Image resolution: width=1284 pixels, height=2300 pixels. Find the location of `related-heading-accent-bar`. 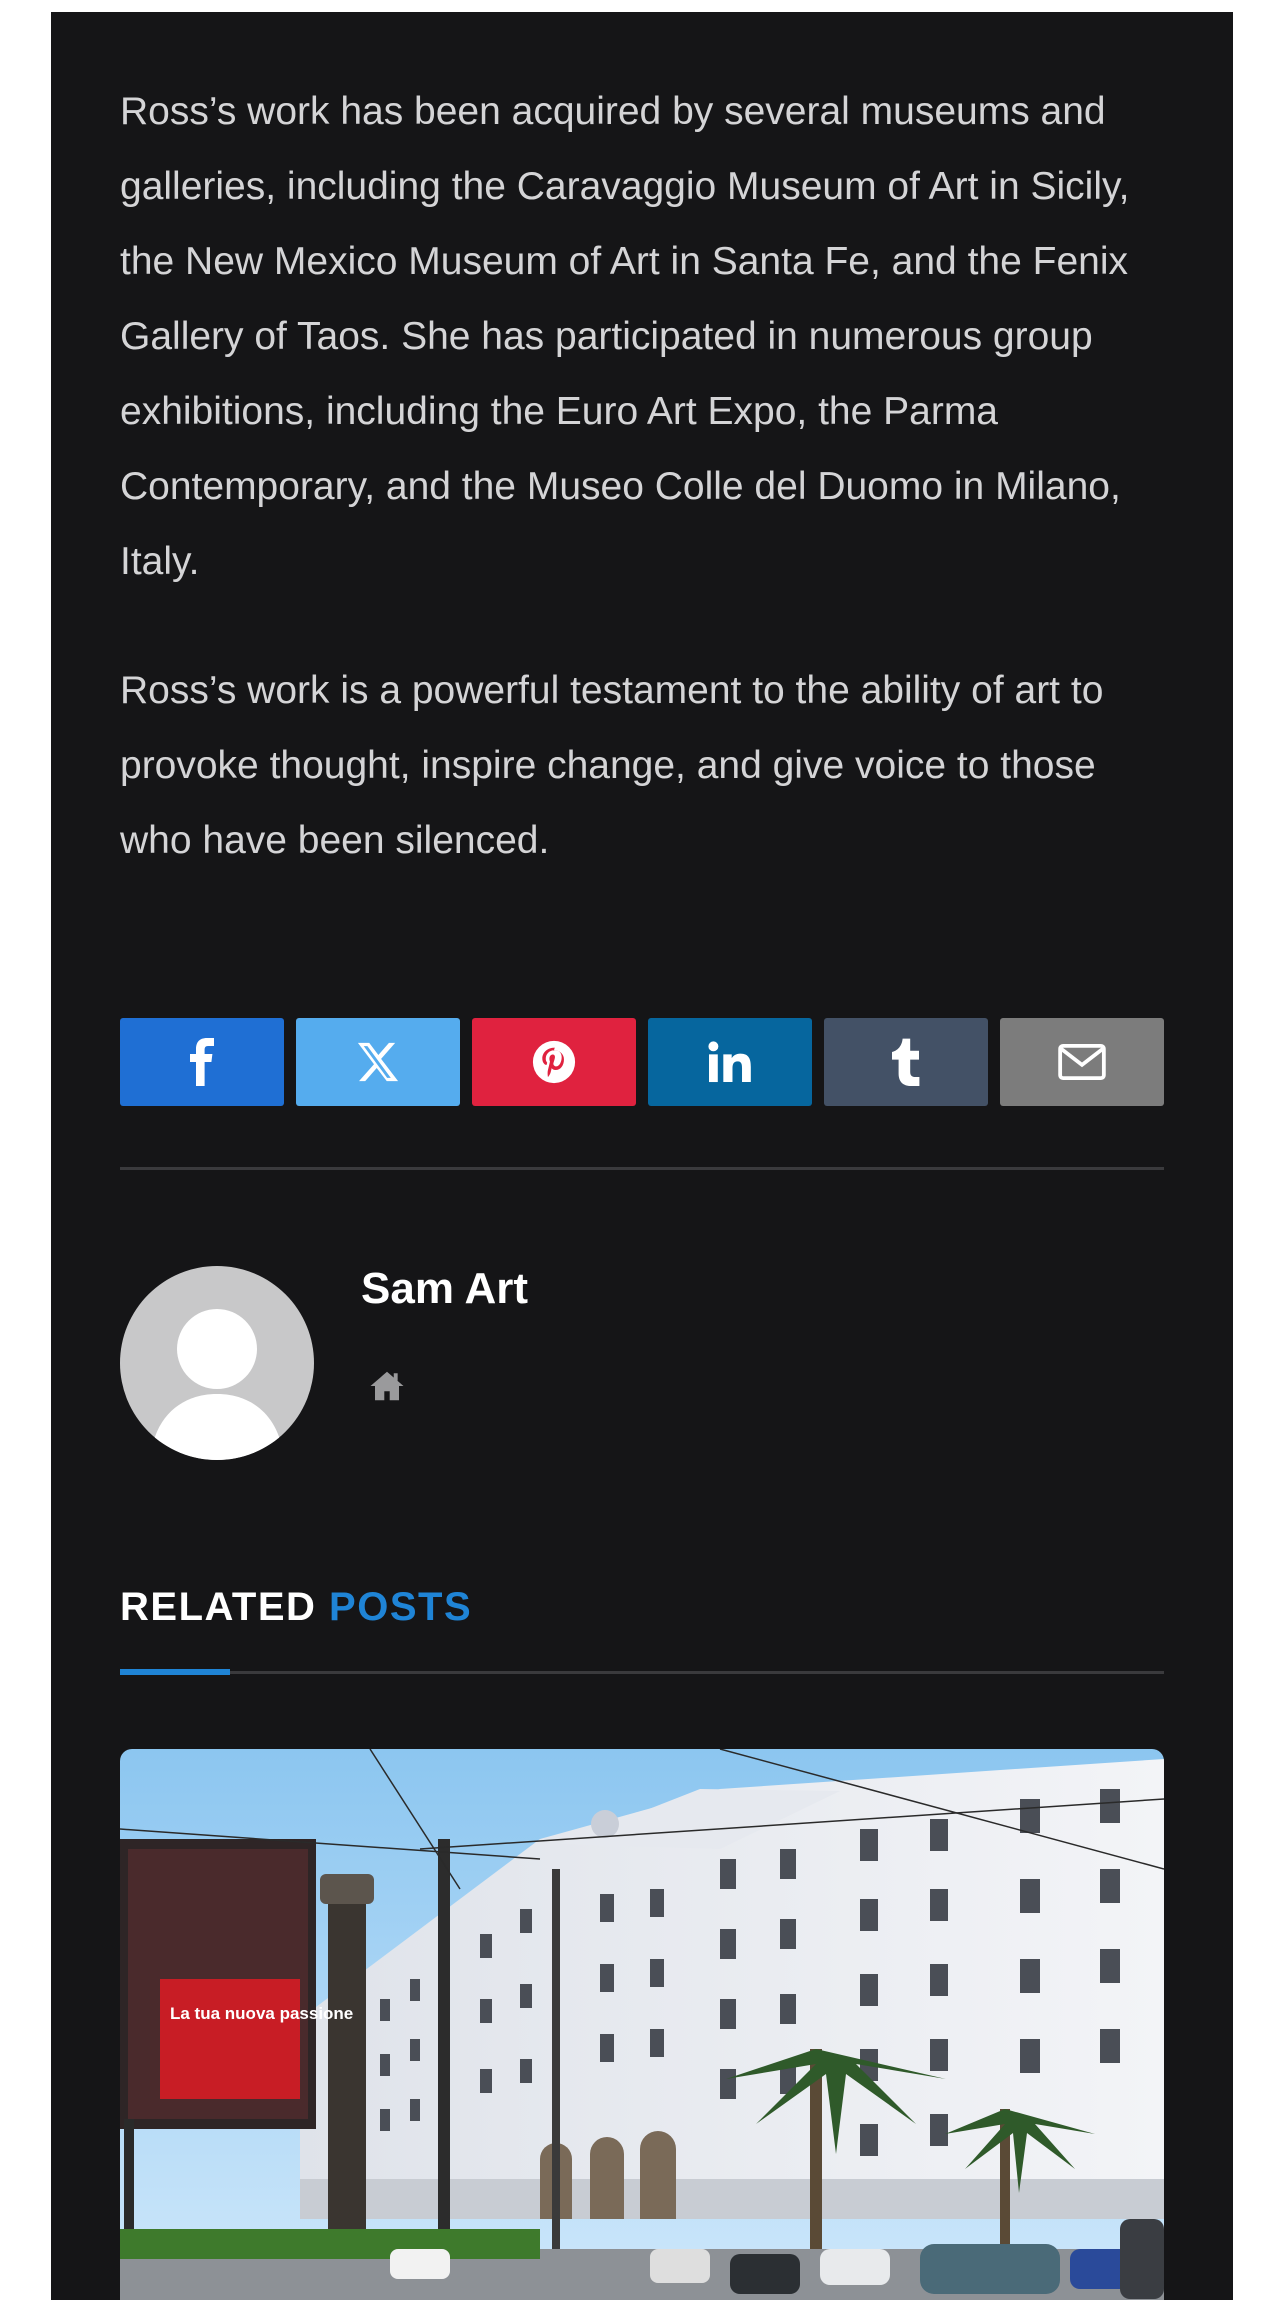

related-heading-accent-bar is located at coordinates (175, 1672).